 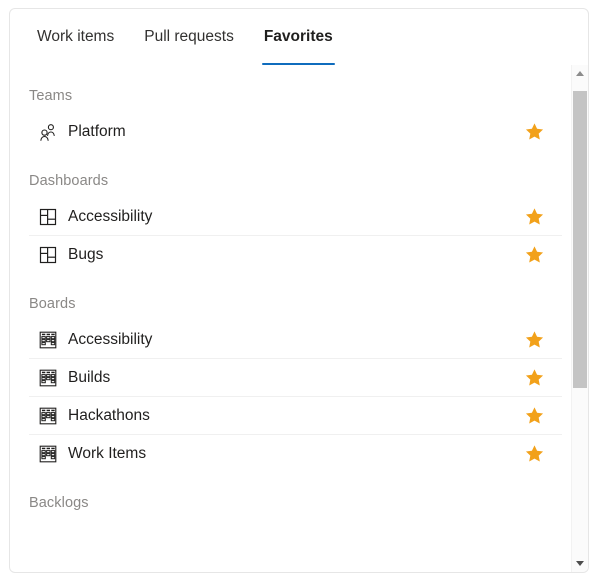 What do you see at coordinates (51, 96) in the screenshot?
I see `section-header-teams: Teams` at bounding box center [51, 96].